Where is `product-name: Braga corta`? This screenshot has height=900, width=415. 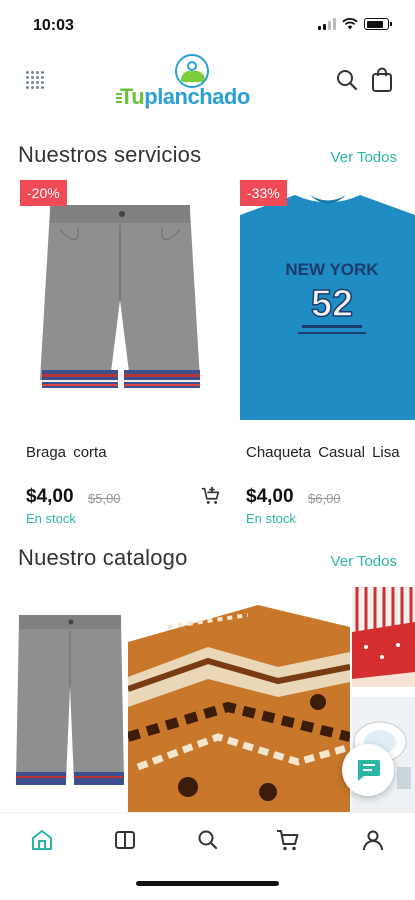 product-name: Braga corta is located at coordinates (66, 452).